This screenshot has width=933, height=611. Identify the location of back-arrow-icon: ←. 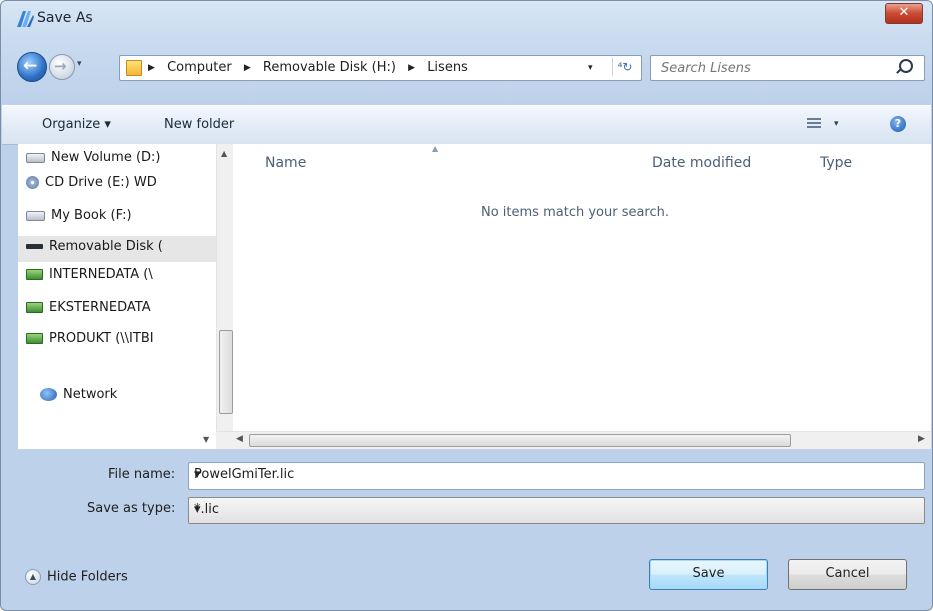
(30, 66).